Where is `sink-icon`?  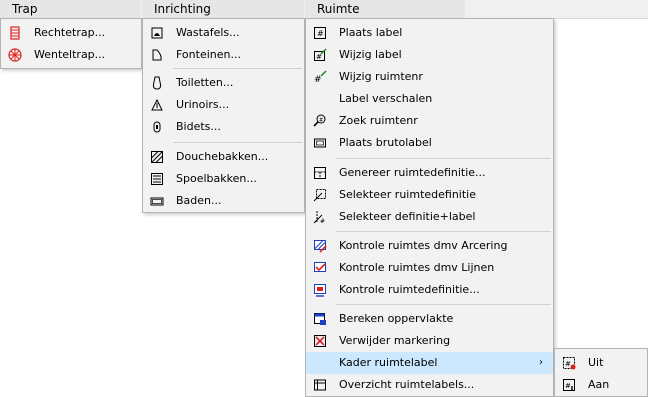 sink-icon is located at coordinates (157, 179).